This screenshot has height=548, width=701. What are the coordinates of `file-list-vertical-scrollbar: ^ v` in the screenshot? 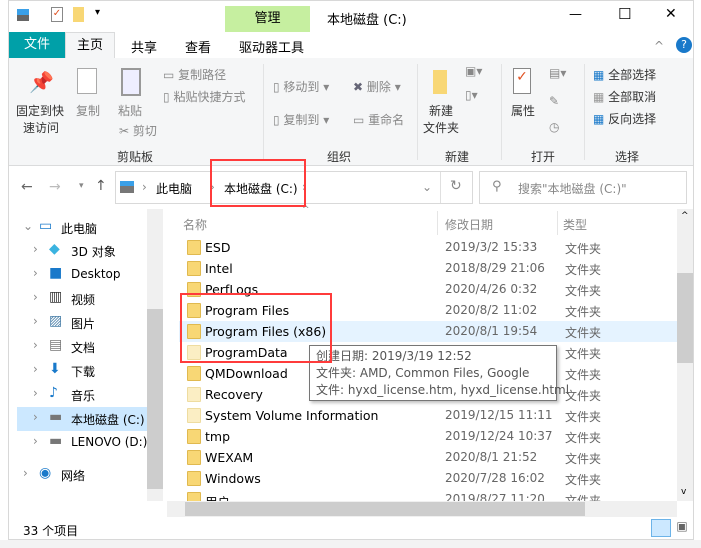 It's located at (685, 355).